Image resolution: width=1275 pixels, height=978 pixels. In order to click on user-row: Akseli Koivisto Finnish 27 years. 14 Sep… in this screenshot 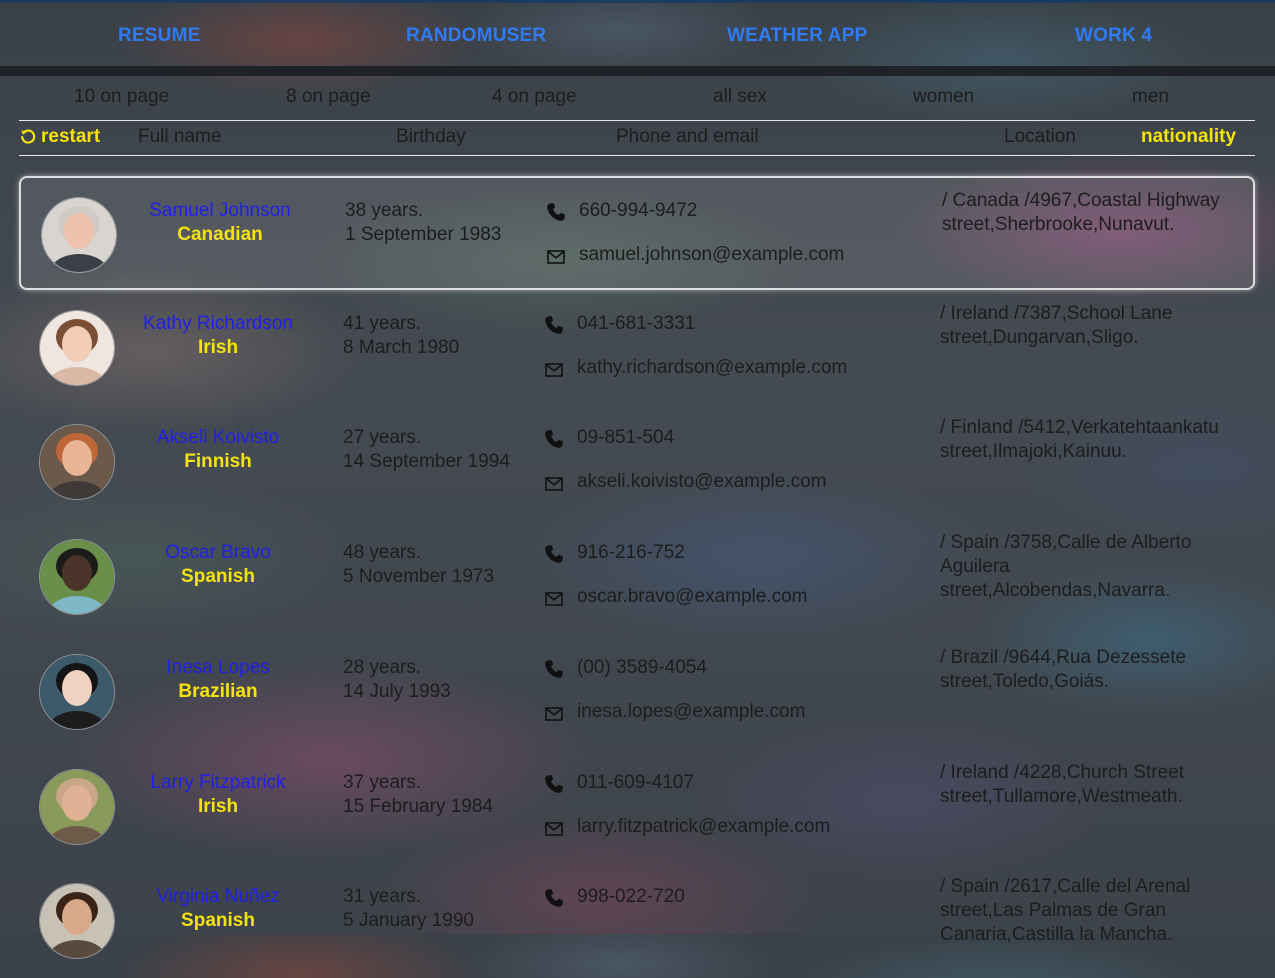, I will do `click(637, 462)`.